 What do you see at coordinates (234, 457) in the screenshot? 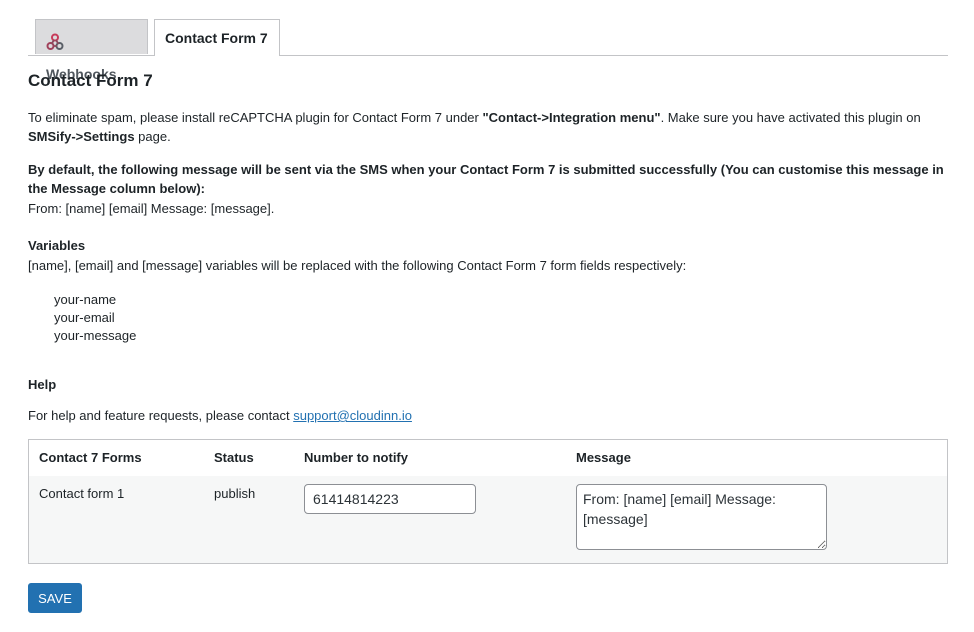
I see `col-header-status: Status` at bounding box center [234, 457].